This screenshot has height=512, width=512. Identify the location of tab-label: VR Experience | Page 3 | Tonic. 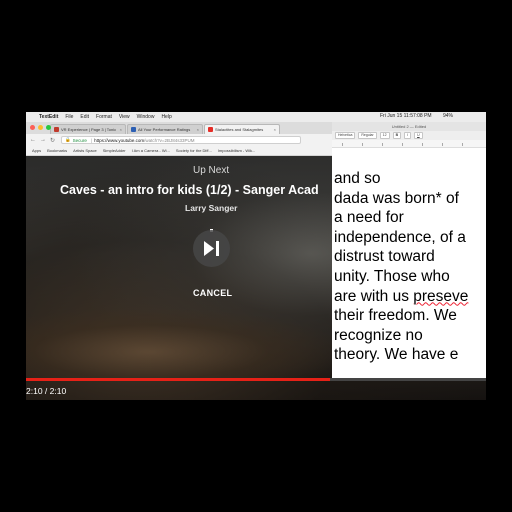
(89, 129).